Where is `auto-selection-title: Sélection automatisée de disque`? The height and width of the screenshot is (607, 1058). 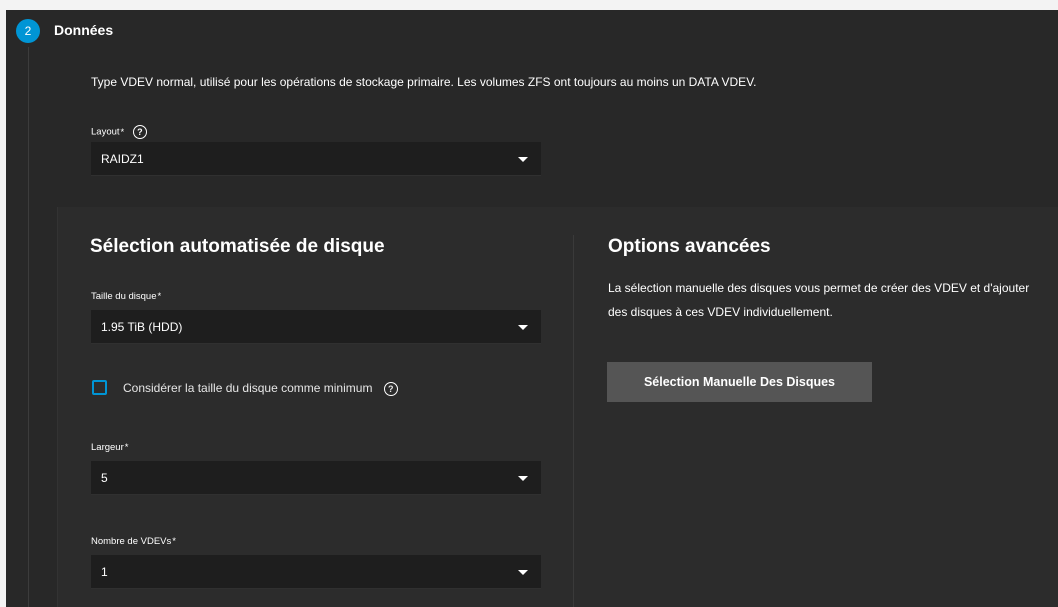 auto-selection-title: Sélection automatisée de disque is located at coordinates (237, 246).